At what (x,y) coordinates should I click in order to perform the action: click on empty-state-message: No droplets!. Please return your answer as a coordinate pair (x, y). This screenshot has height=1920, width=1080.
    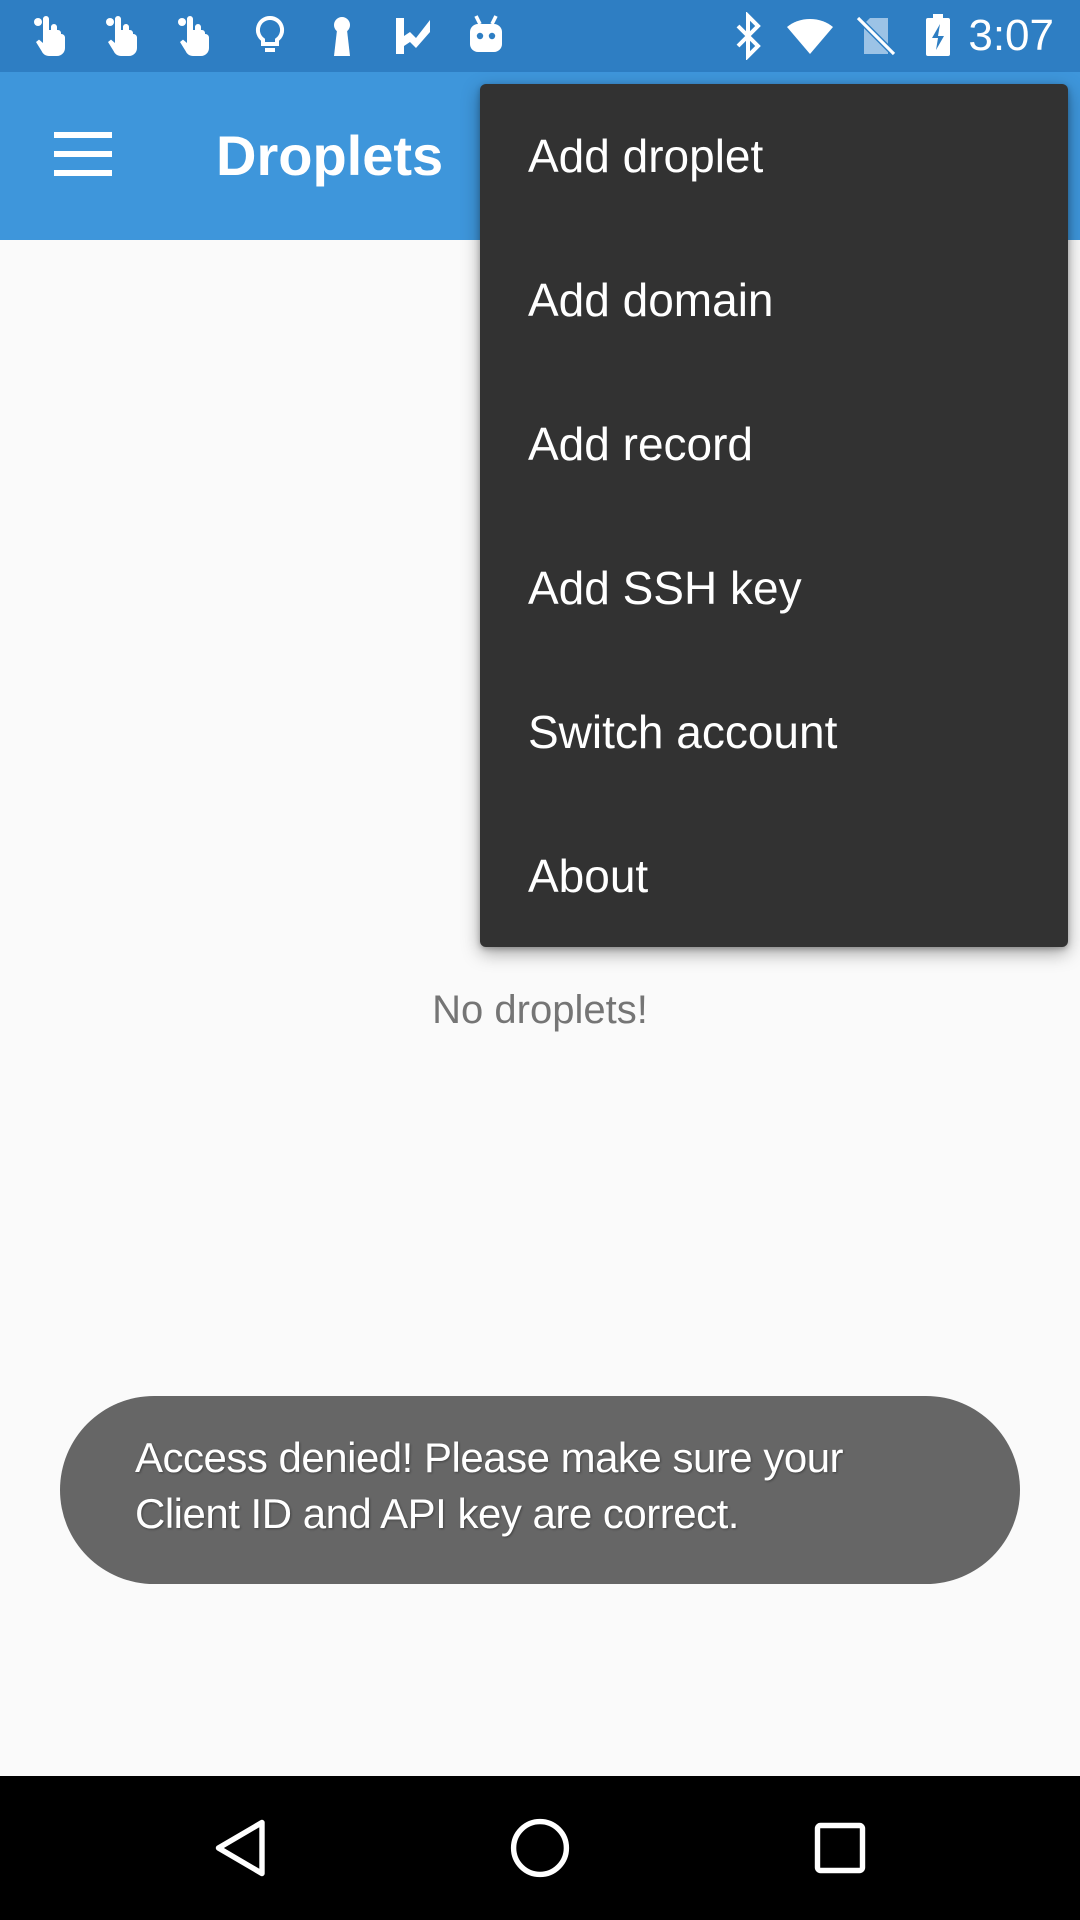
    Looking at the image, I should click on (540, 1010).